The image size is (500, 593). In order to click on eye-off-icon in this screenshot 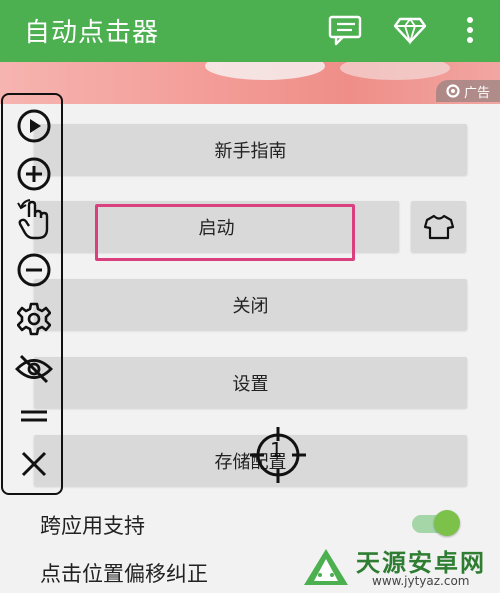, I will do `click(34, 369)`.